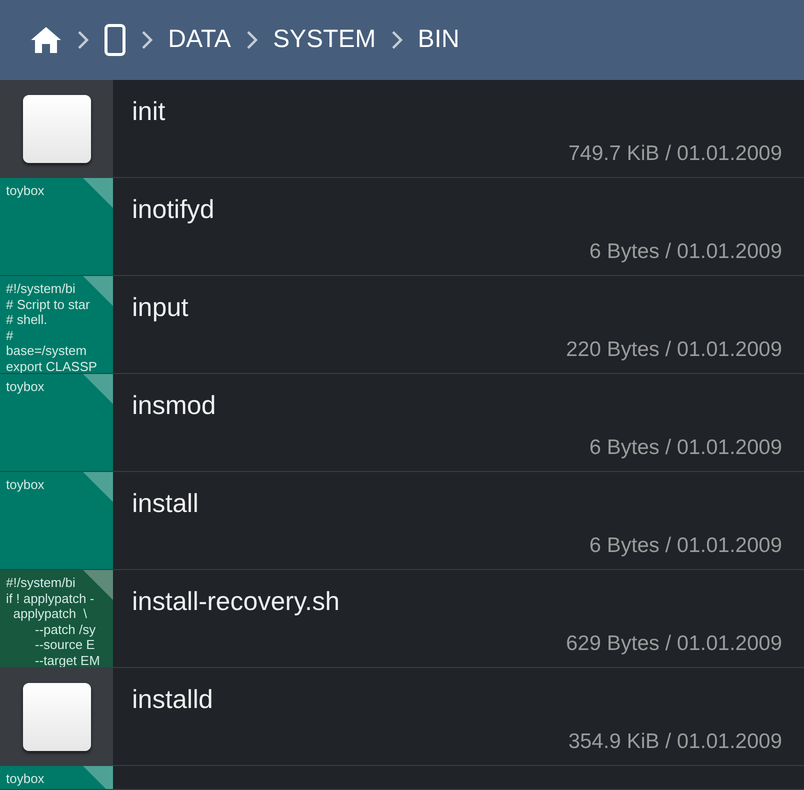  Describe the element at coordinates (46, 40) in the screenshot. I see `home-icon` at that location.